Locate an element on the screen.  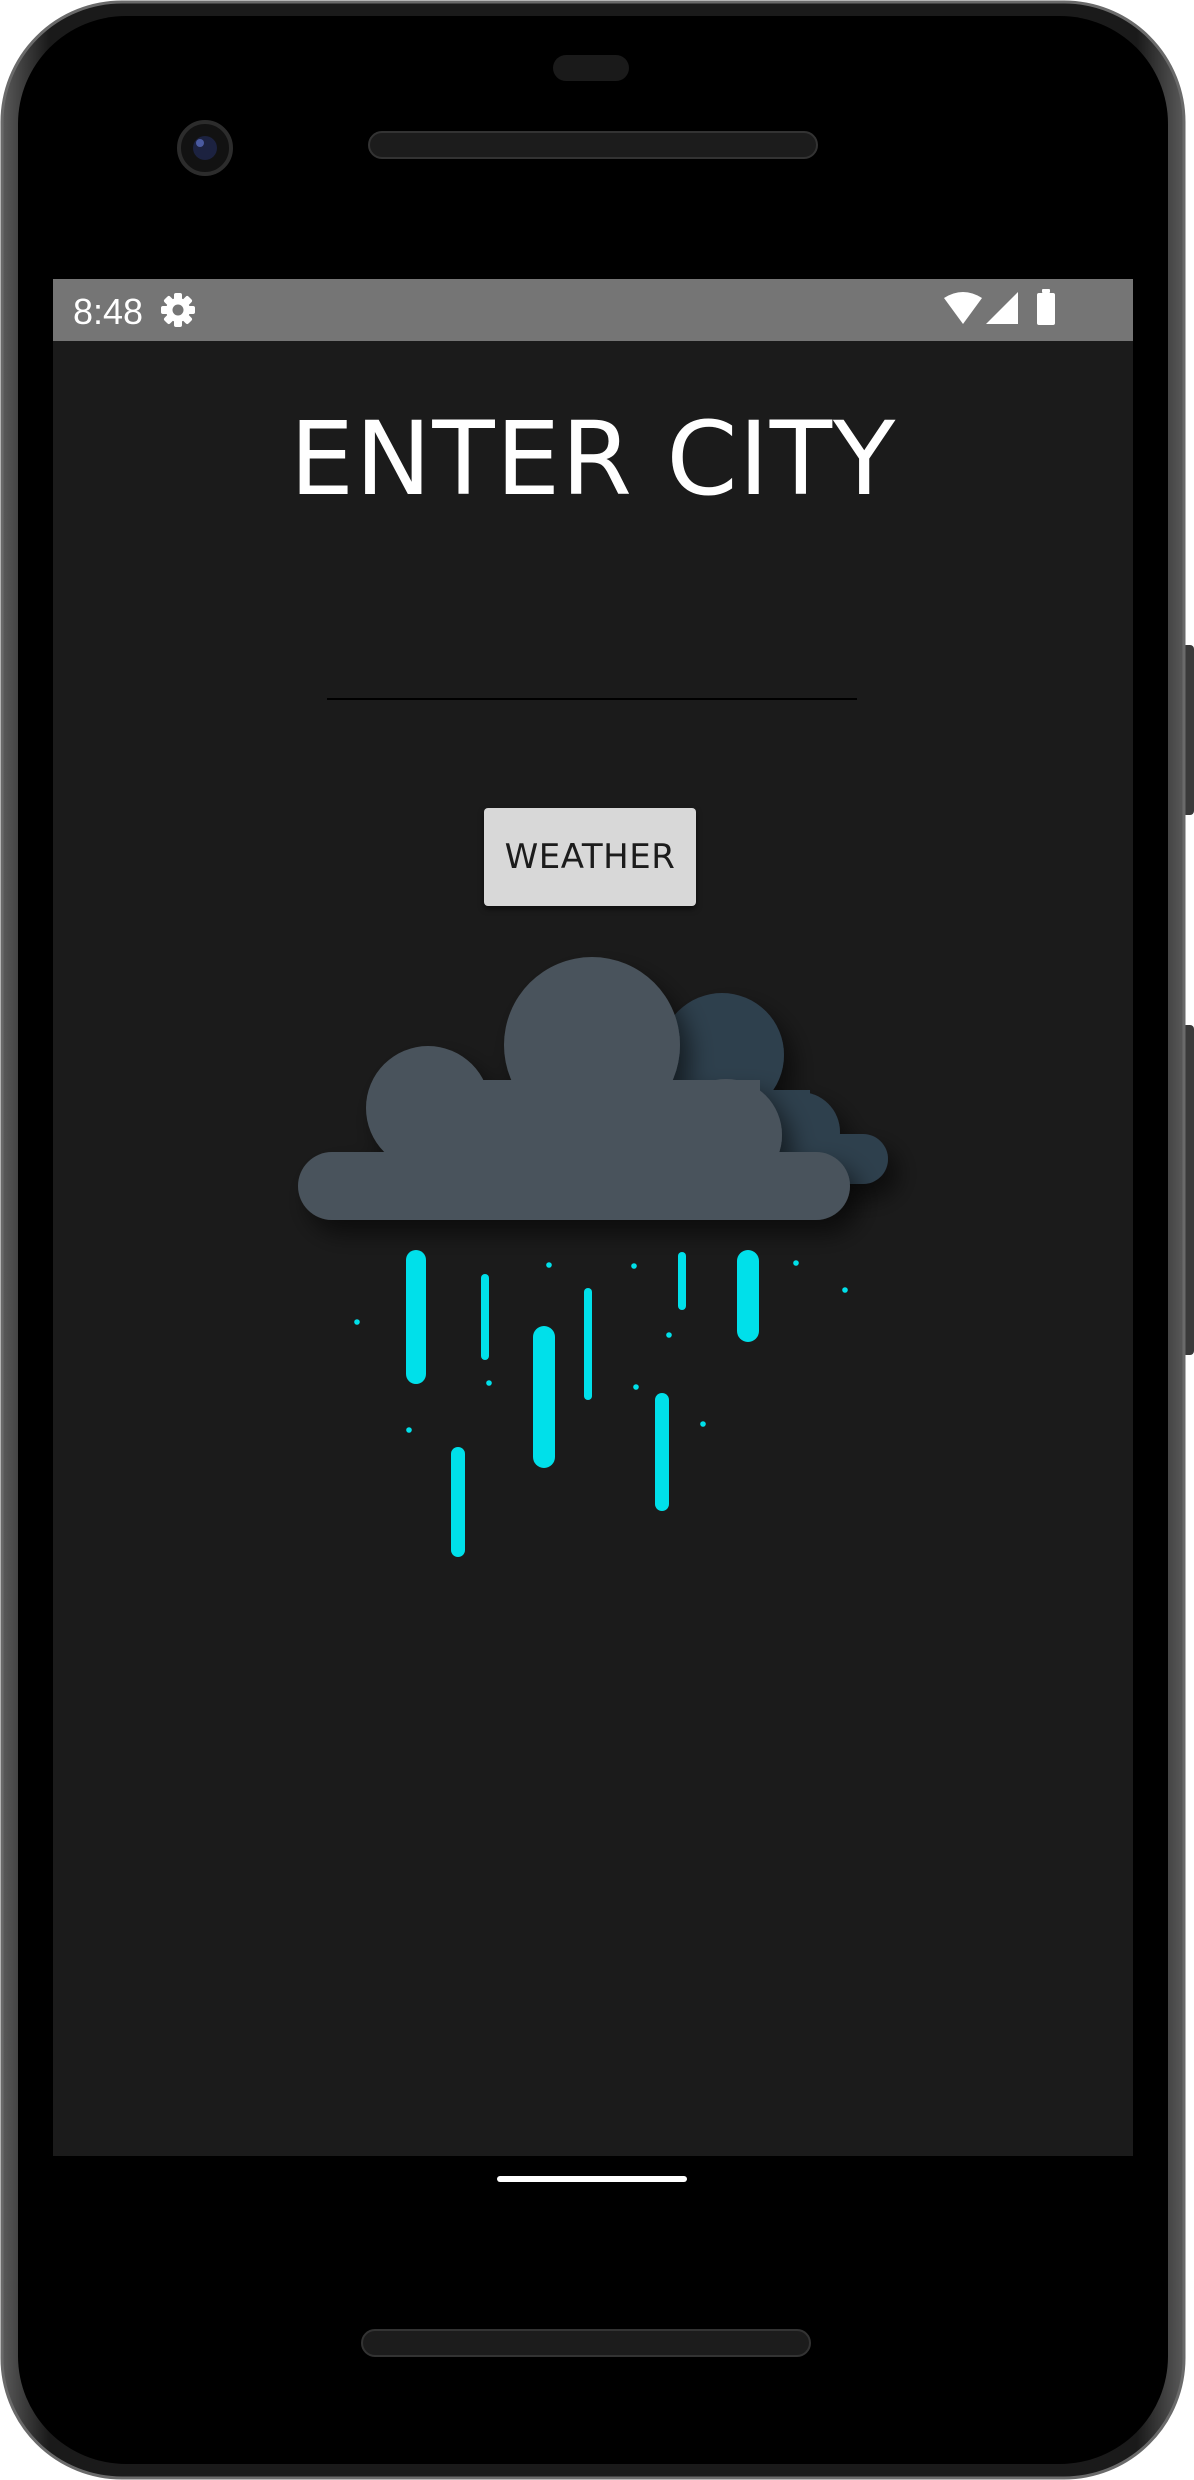
navigation-bar is located at coordinates (593, 2193).